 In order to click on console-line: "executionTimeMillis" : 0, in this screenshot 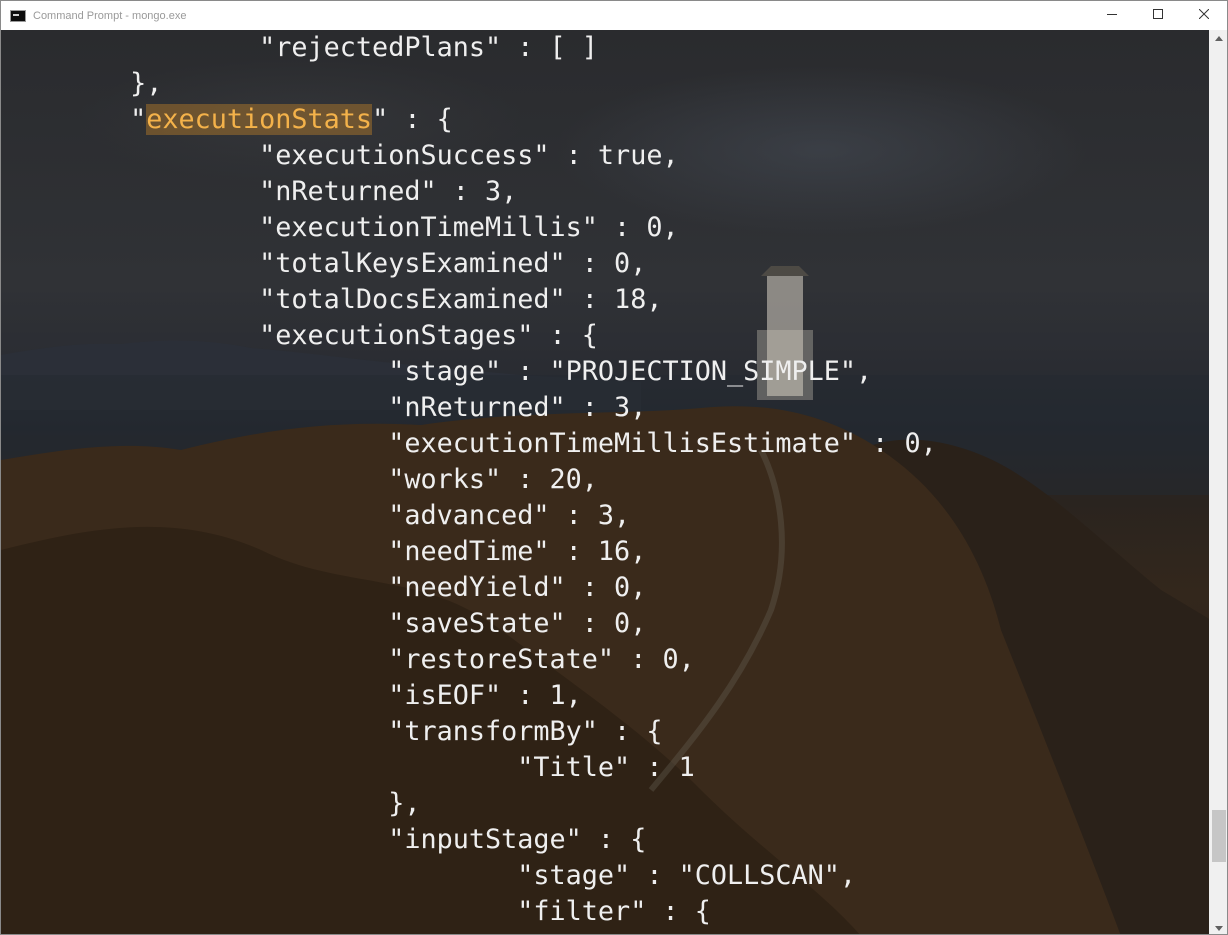, I will do `click(340, 227)`.